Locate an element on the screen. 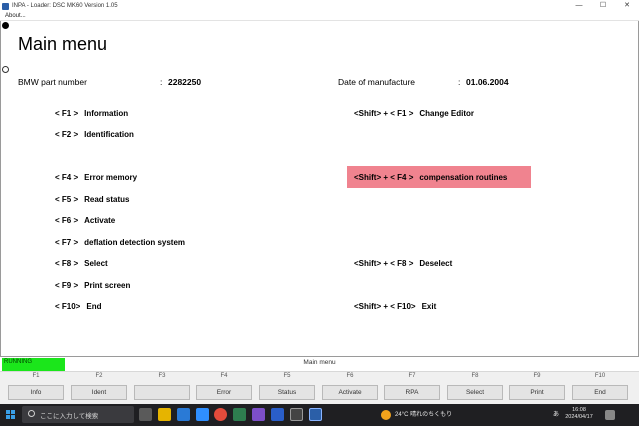 Image resolution: width=639 pixels, height=426 pixels. menu-key: < F9 > is located at coordinates (67, 285).